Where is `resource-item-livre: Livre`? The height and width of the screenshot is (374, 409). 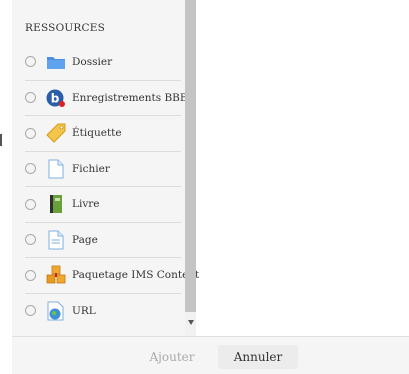
resource-item-livre: Livre is located at coordinates (103, 204).